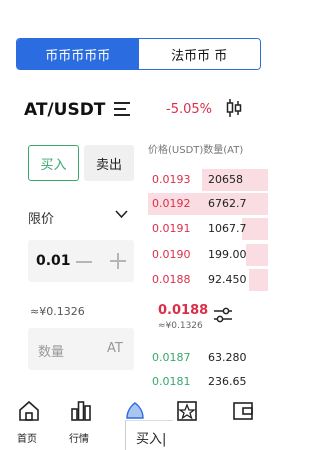 The height and width of the screenshot is (450, 320). I want to click on orderbook-ask-row: 0.0190 199.00, so click(208, 255).